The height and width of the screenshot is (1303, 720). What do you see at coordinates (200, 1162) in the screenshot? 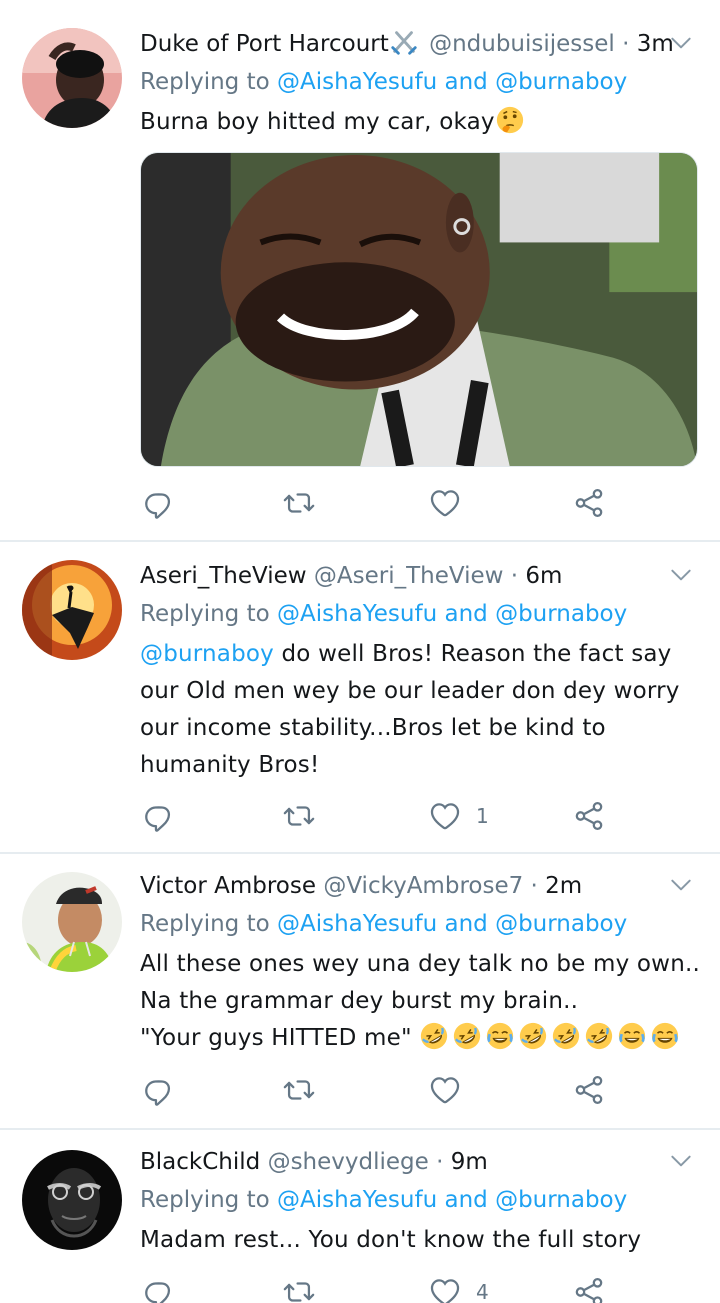
I see `display-name: BlackChild` at bounding box center [200, 1162].